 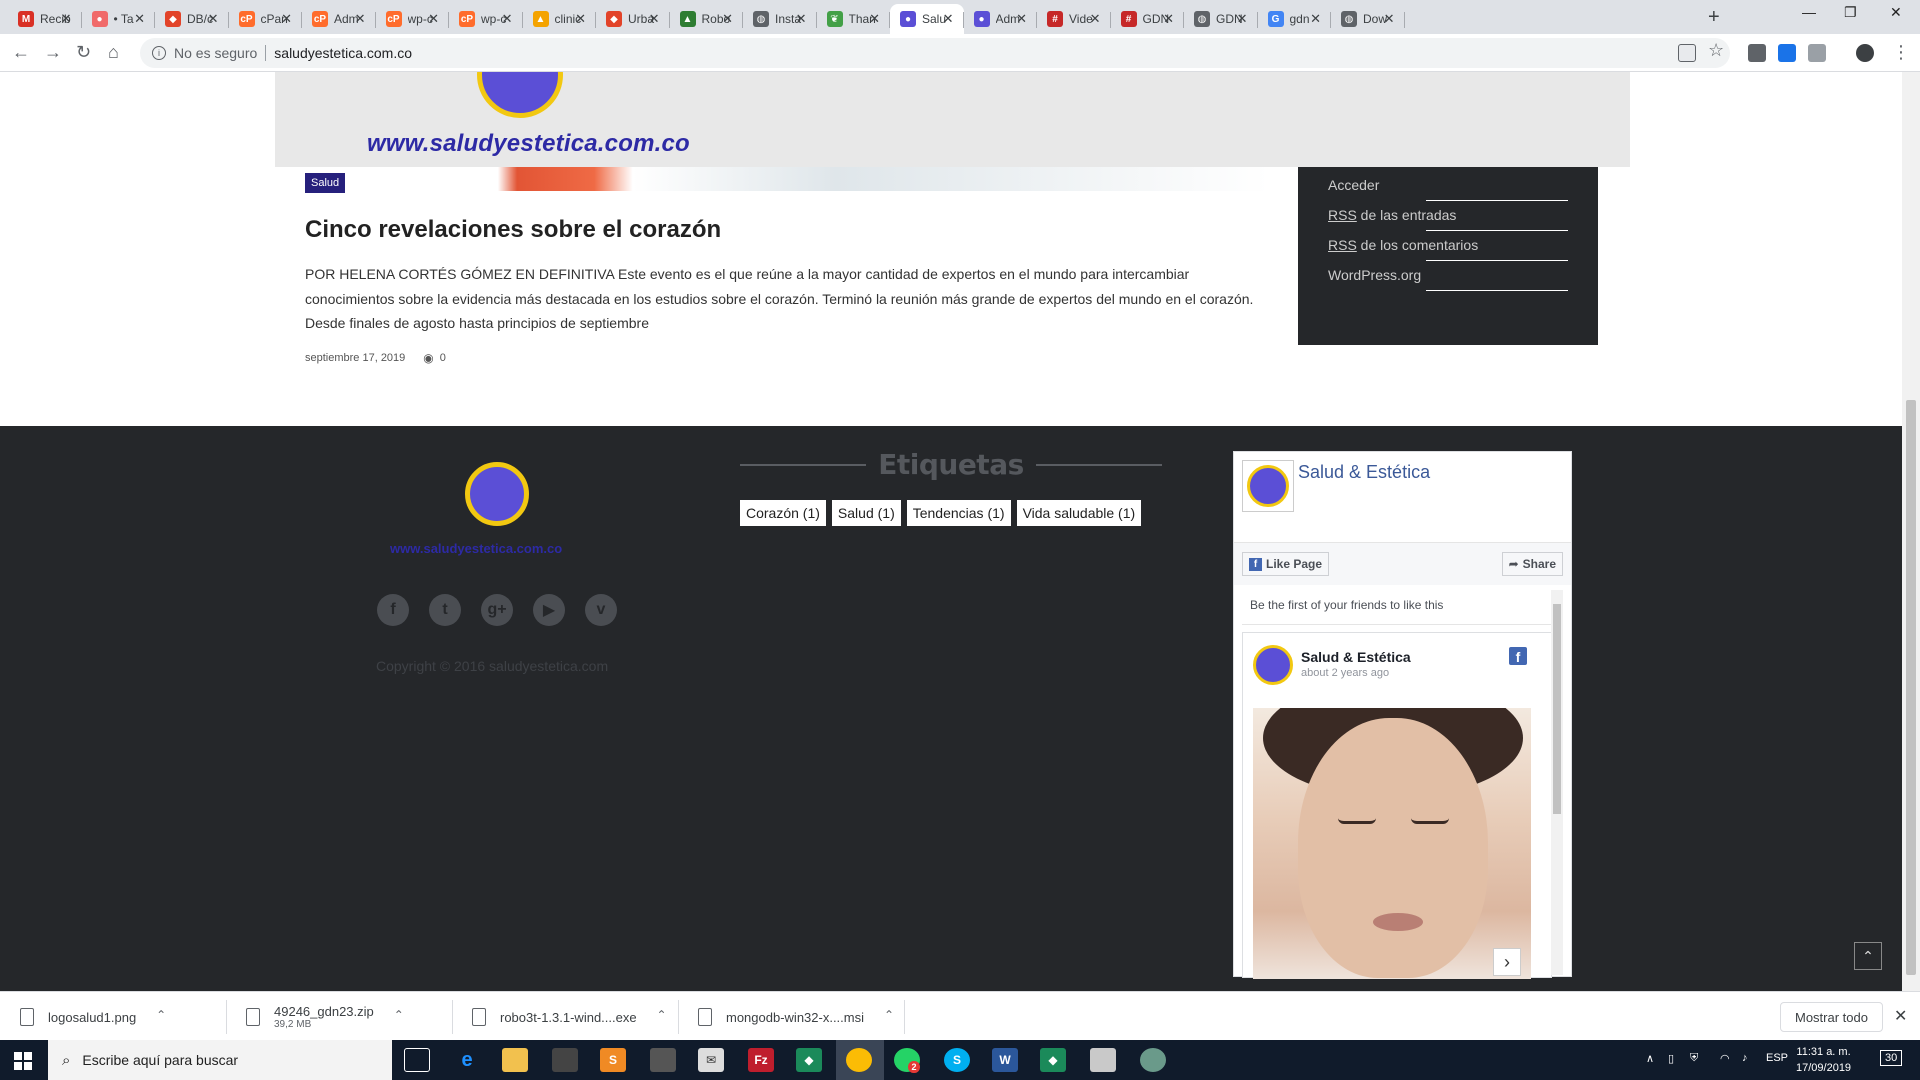 I want to click on browser-tab: ▲ clinic ✕, so click(x=559, y=19).